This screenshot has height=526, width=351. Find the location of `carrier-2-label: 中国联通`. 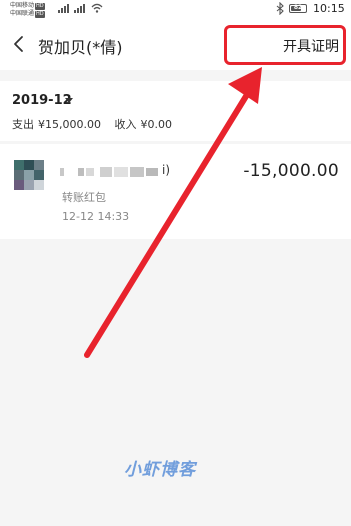

carrier-2-label: 中国联通 is located at coordinates (22, 13).